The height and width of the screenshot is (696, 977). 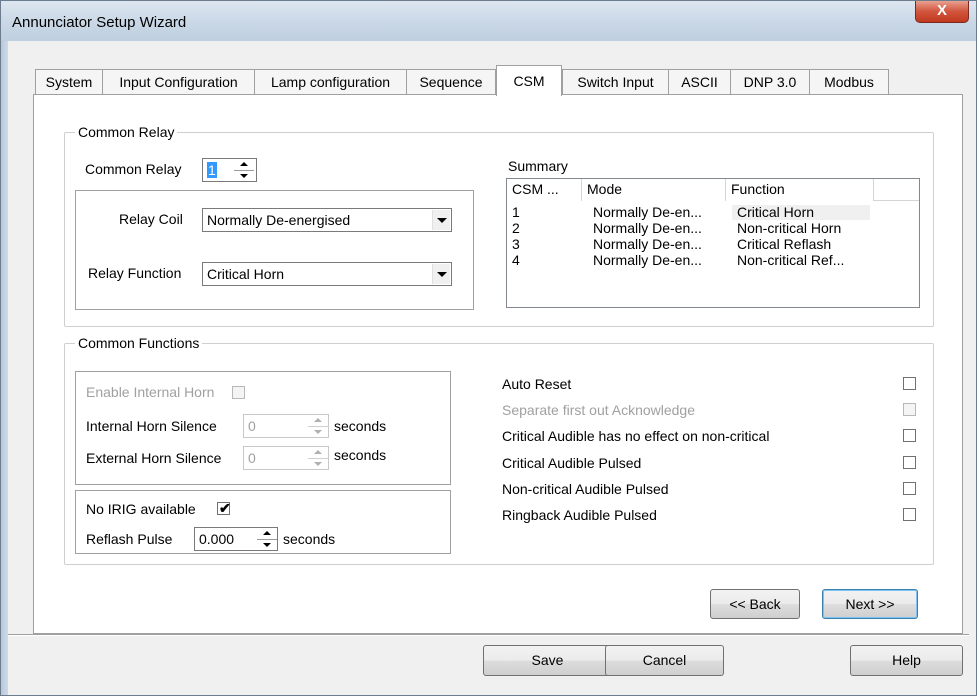 I want to click on relay-coil-select: Normally De-energised, so click(x=327, y=220).